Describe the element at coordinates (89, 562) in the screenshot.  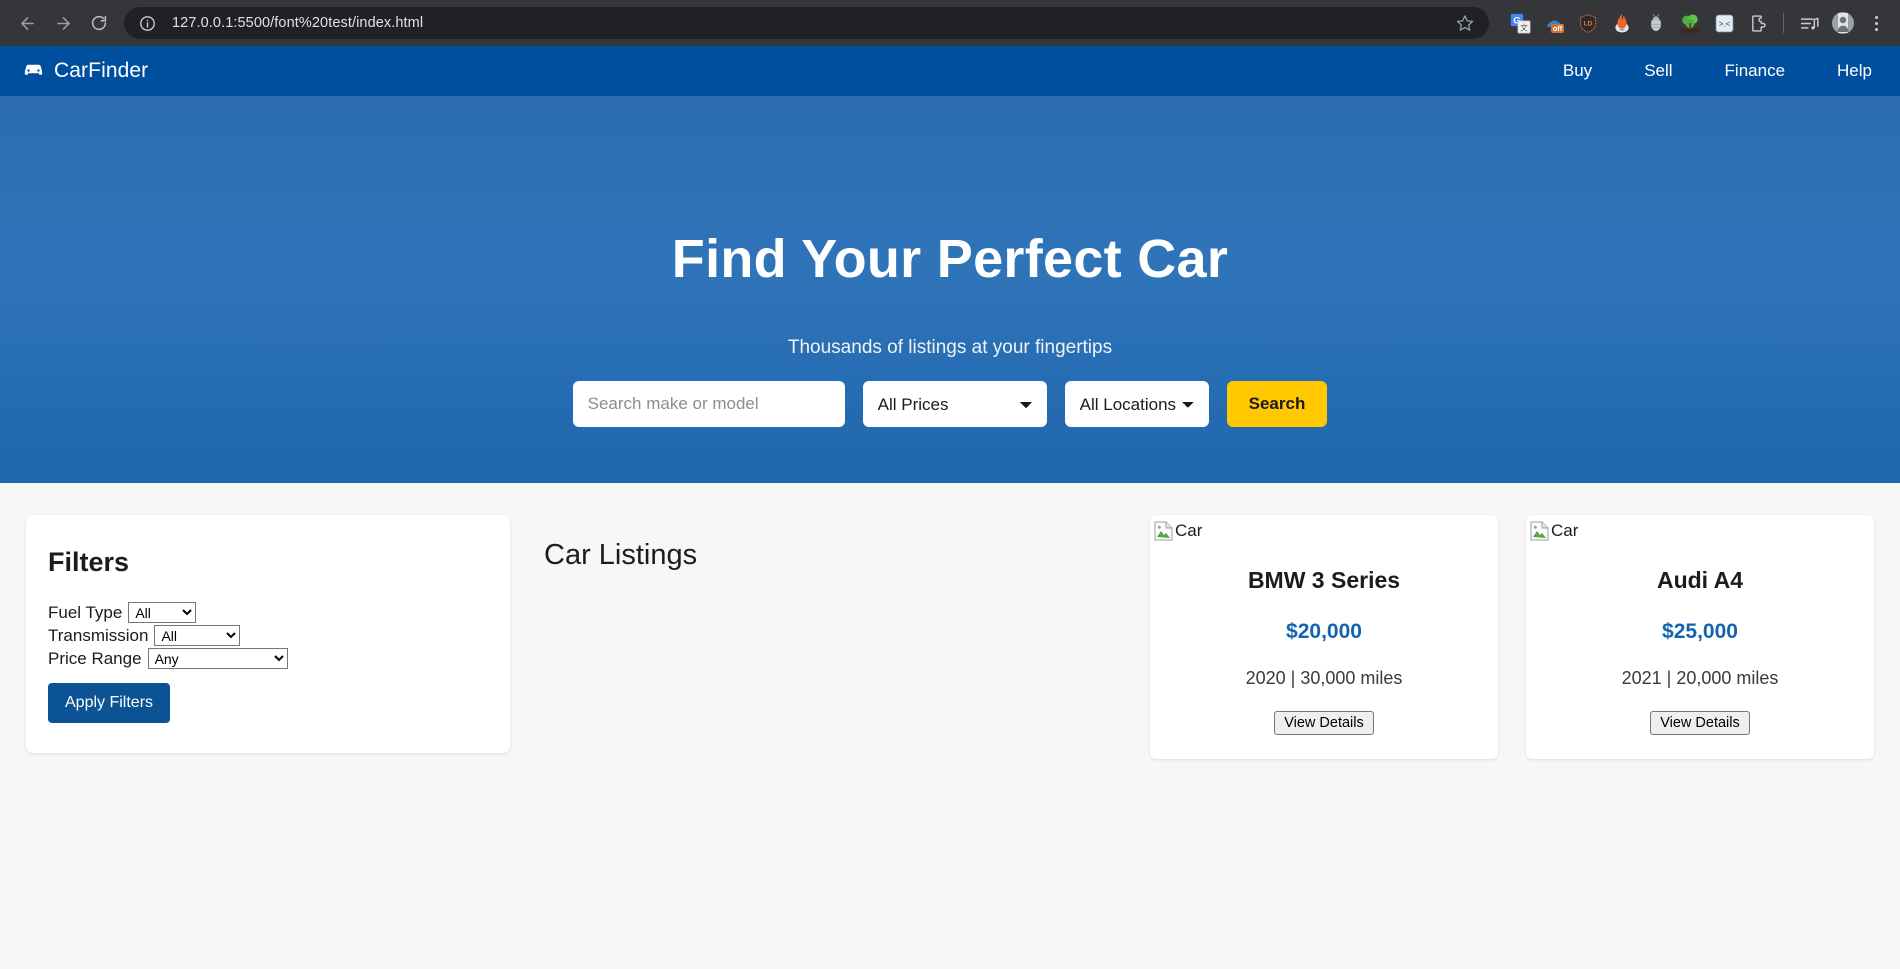
I see `filters-title: Filters` at that location.